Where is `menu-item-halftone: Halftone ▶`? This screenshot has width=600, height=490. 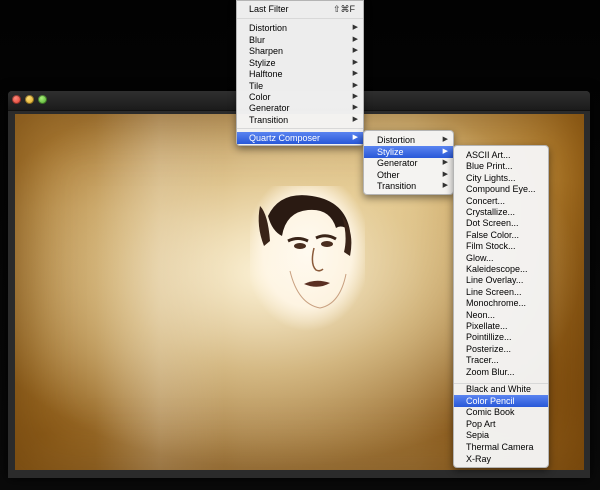
menu-item-halftone: Halftone ▶ is located at coordinates (300, 74).